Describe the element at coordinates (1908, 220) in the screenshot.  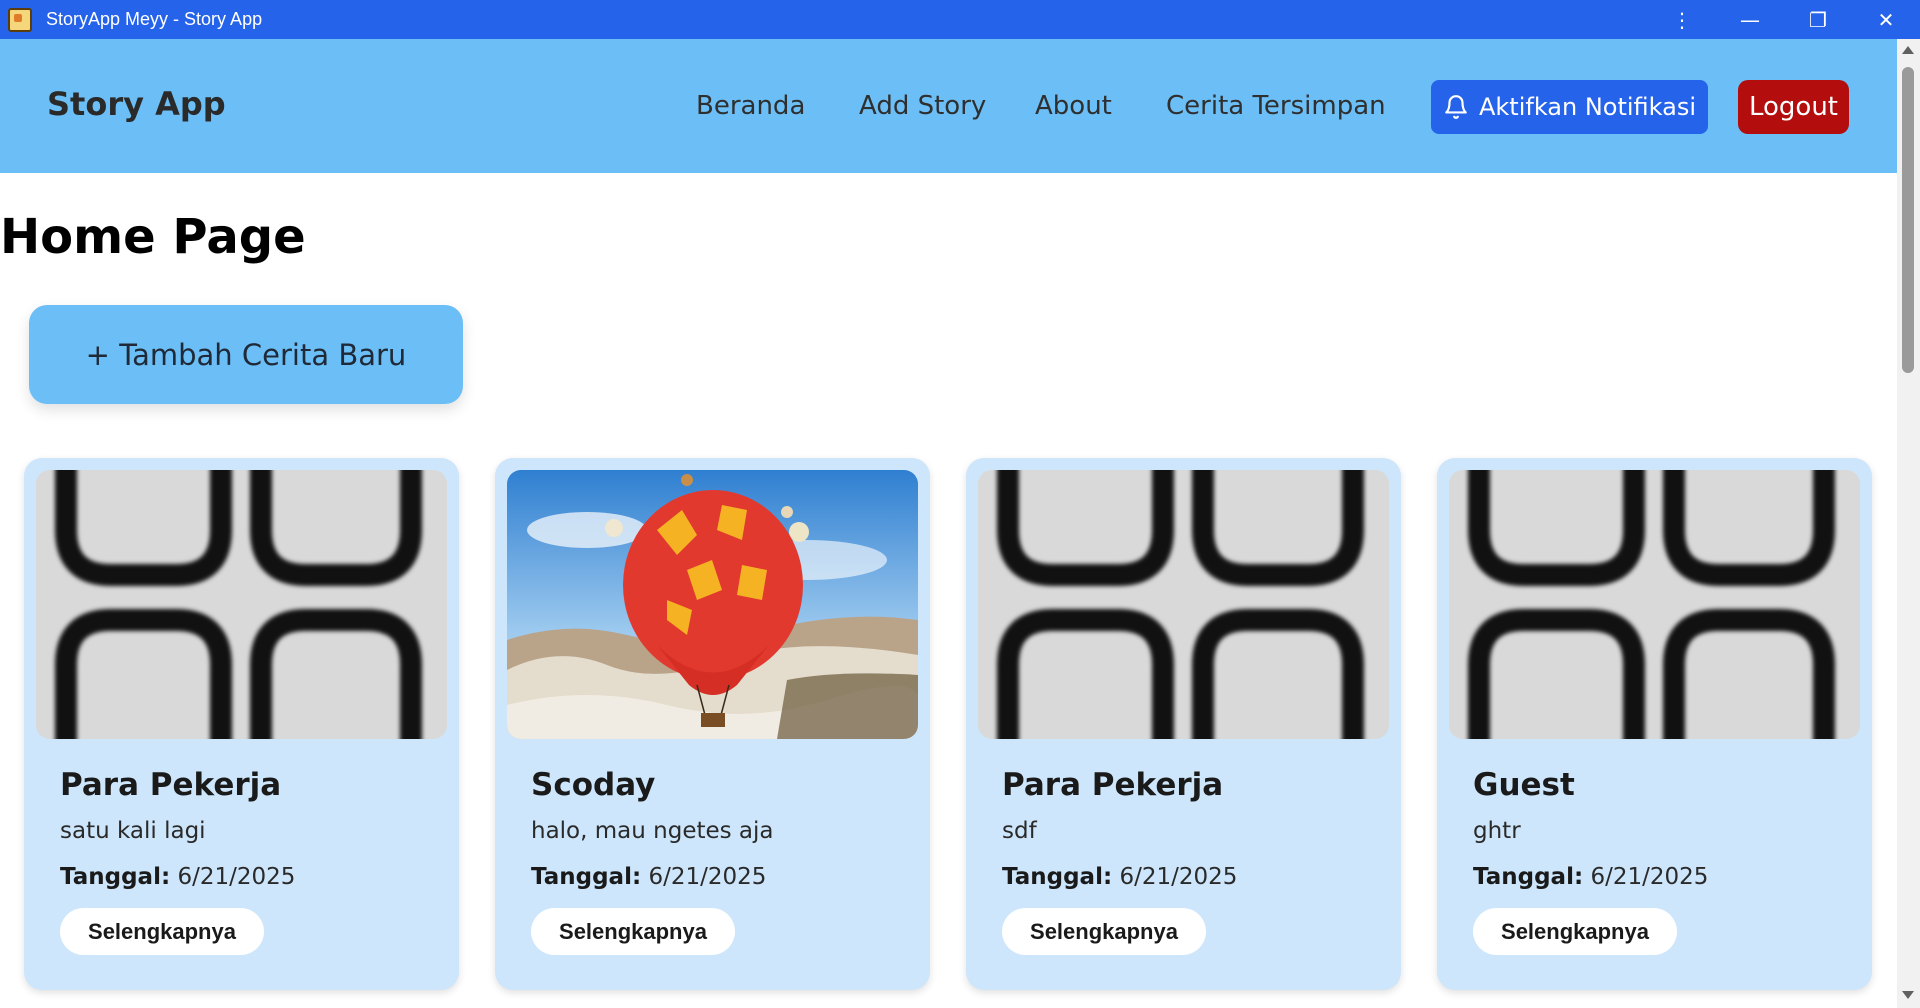
I see `scrollbar-thumb` at that location.